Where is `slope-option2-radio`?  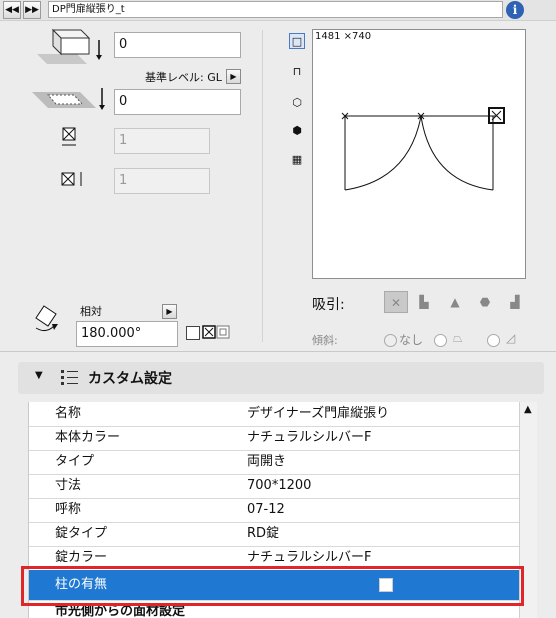 slope-option2-radio is located at coordinates (440, 340).